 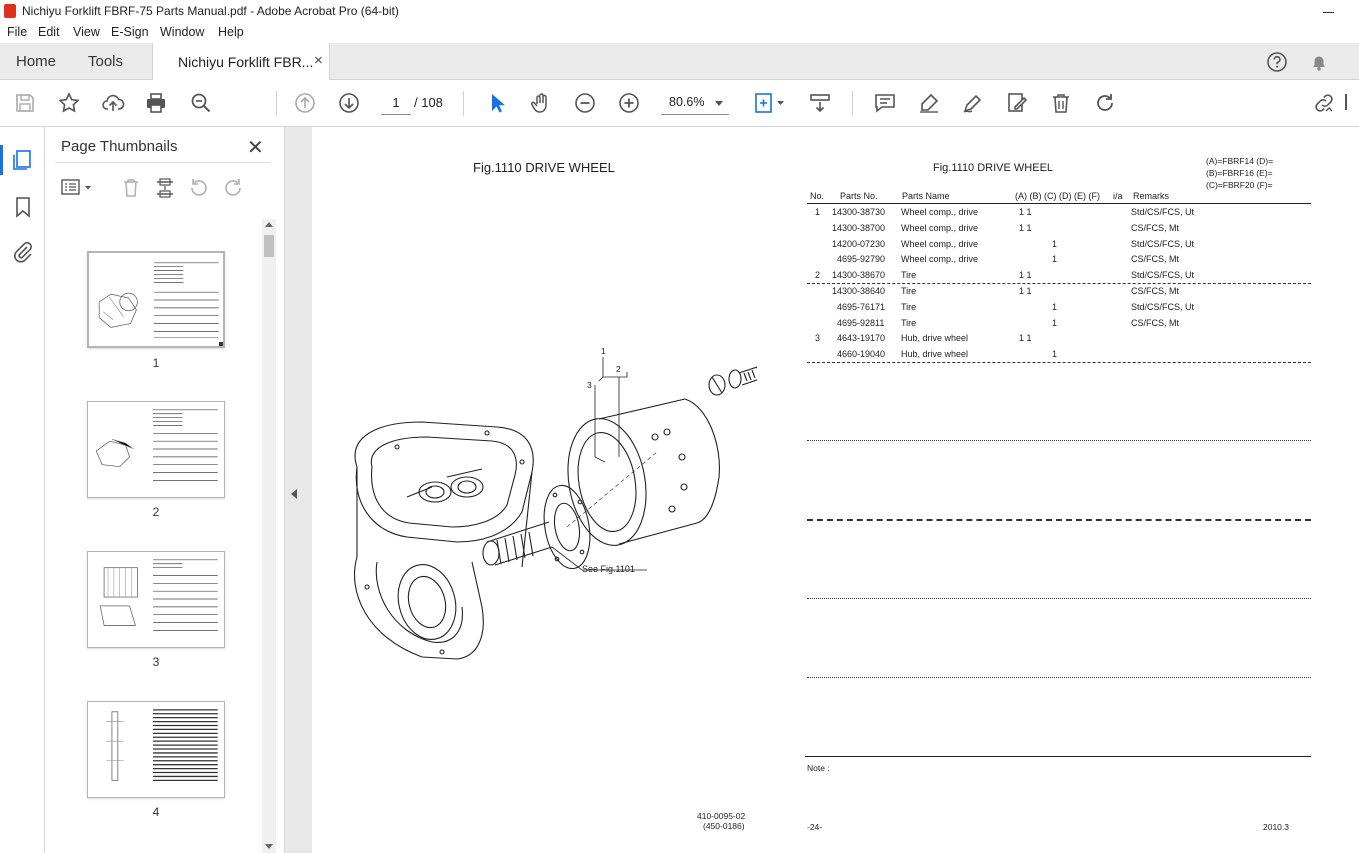 I want to click on hand-tool-icon, so click(x=541, y=103).